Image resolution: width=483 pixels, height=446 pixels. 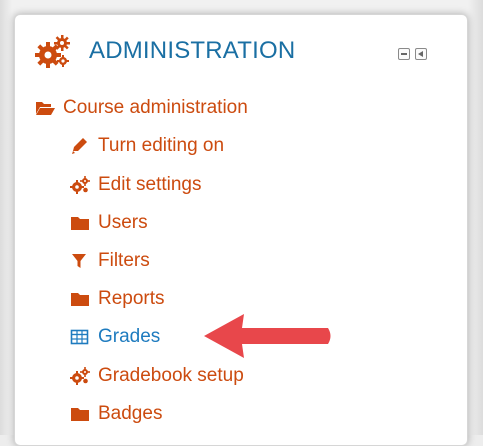 What do you see at coordinates (161, 145) in the screenshot?
I see `tree-item-label: Turn editing on` at bounding box center [161, 145].